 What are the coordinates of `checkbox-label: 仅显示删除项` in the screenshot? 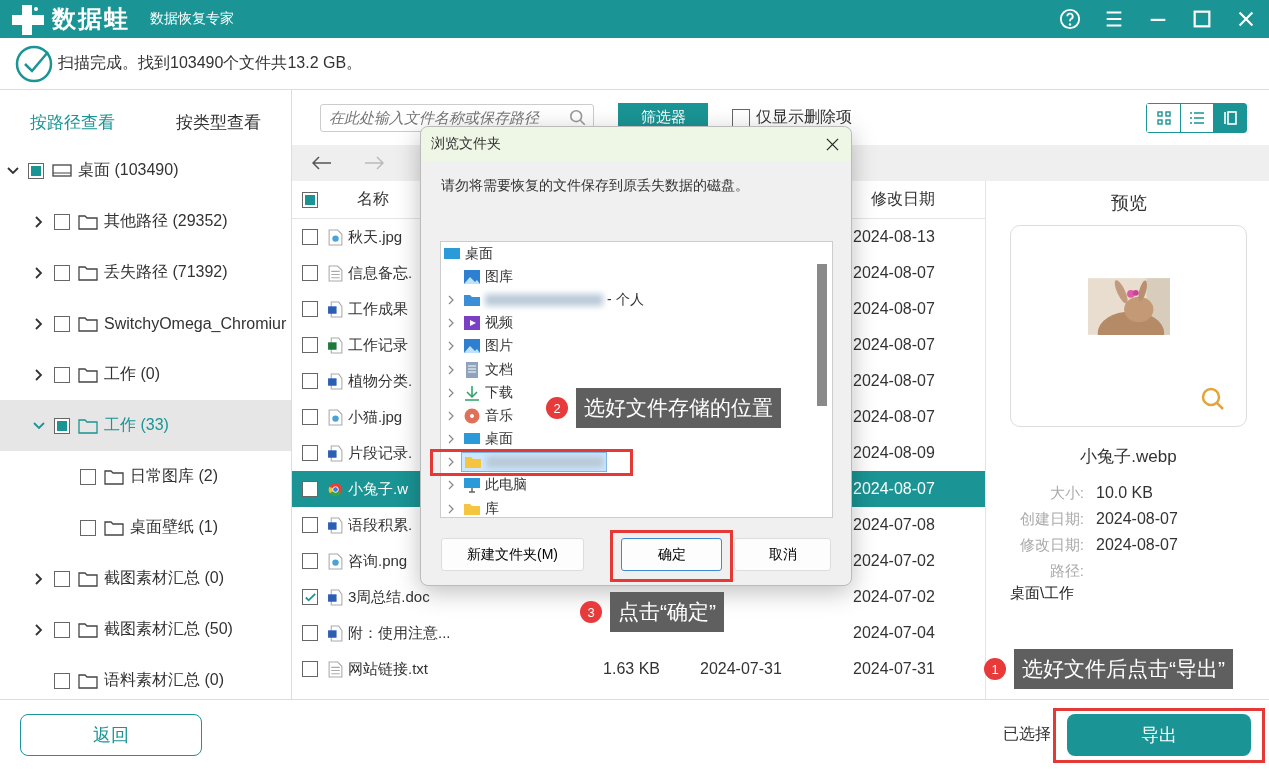 It's located at (804, 117).